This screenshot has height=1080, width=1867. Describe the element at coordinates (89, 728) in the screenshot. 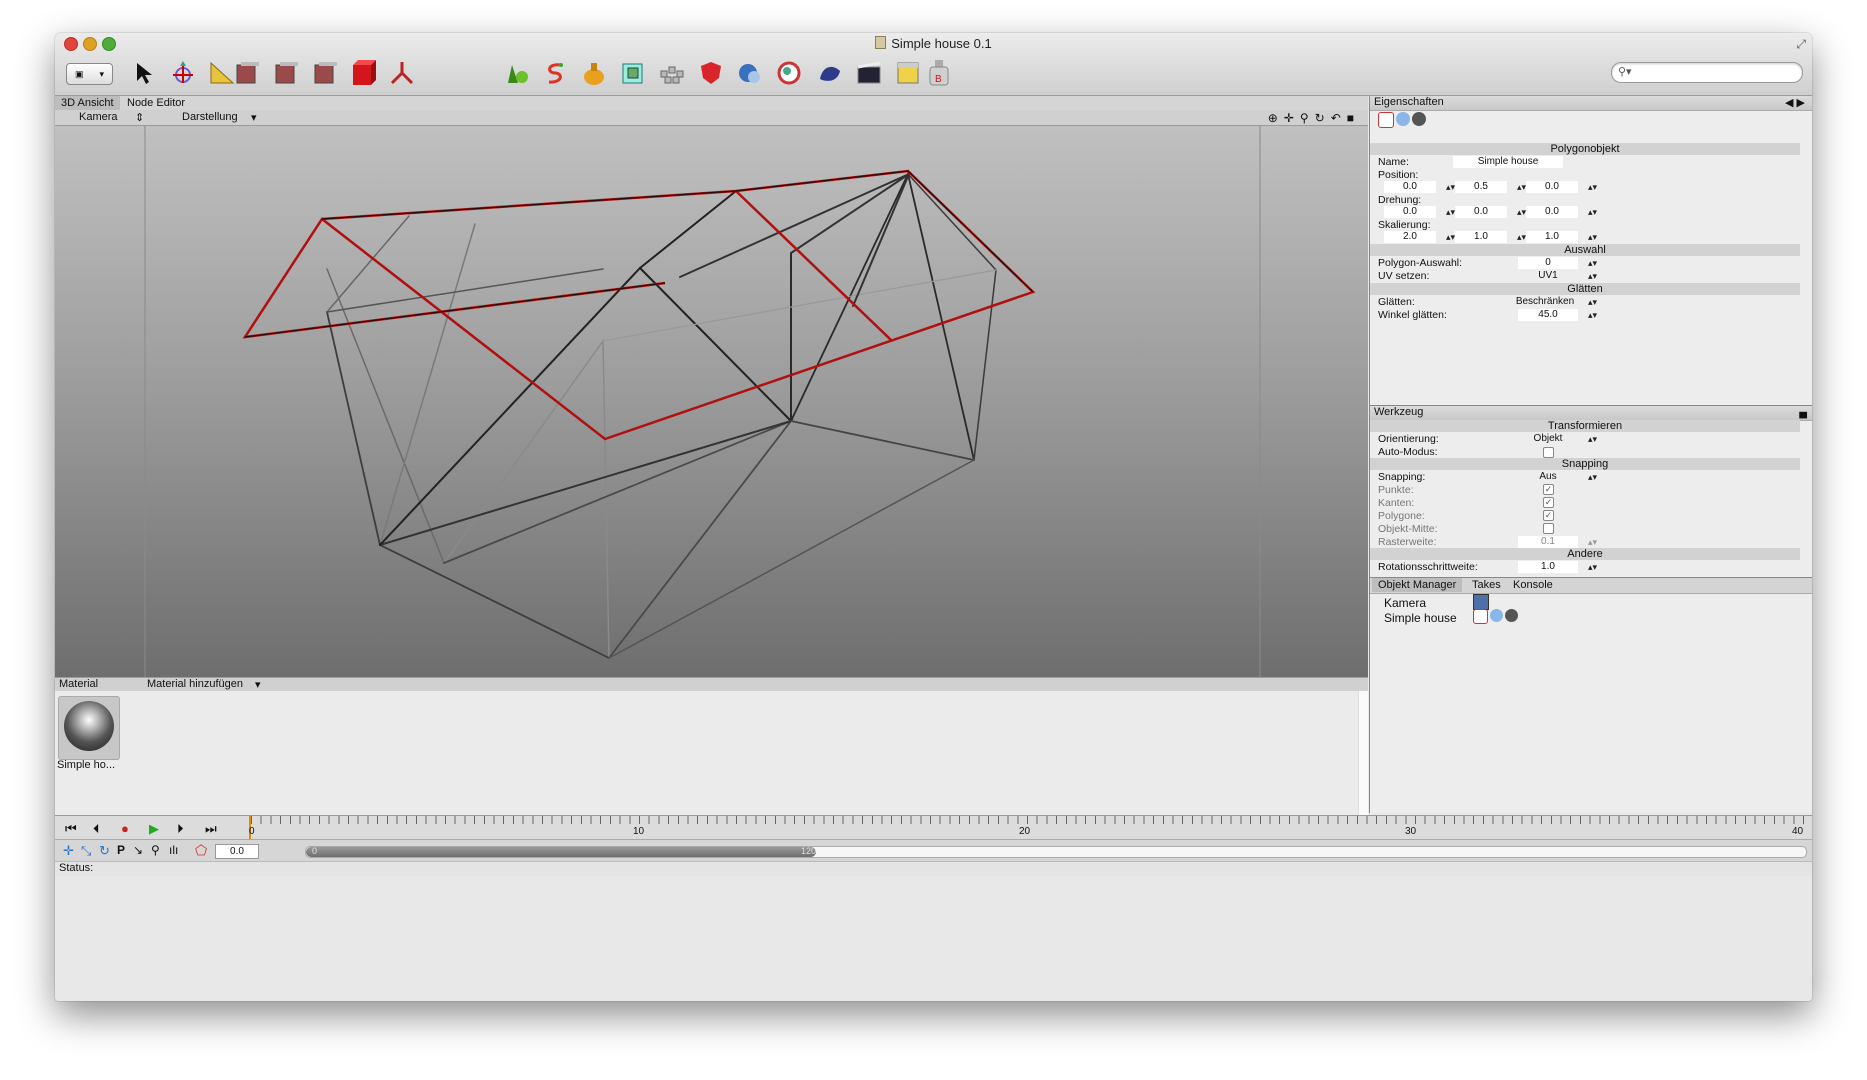

I see `material-thumbnail` at that location.